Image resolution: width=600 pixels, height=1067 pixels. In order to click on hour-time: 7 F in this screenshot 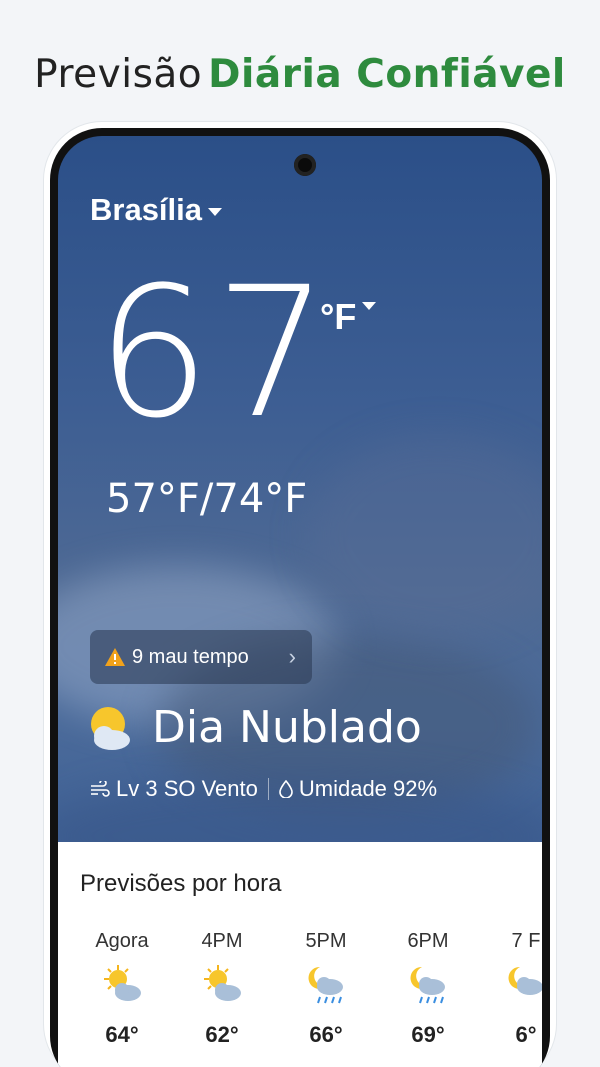, I will do `click(526, 941)`.